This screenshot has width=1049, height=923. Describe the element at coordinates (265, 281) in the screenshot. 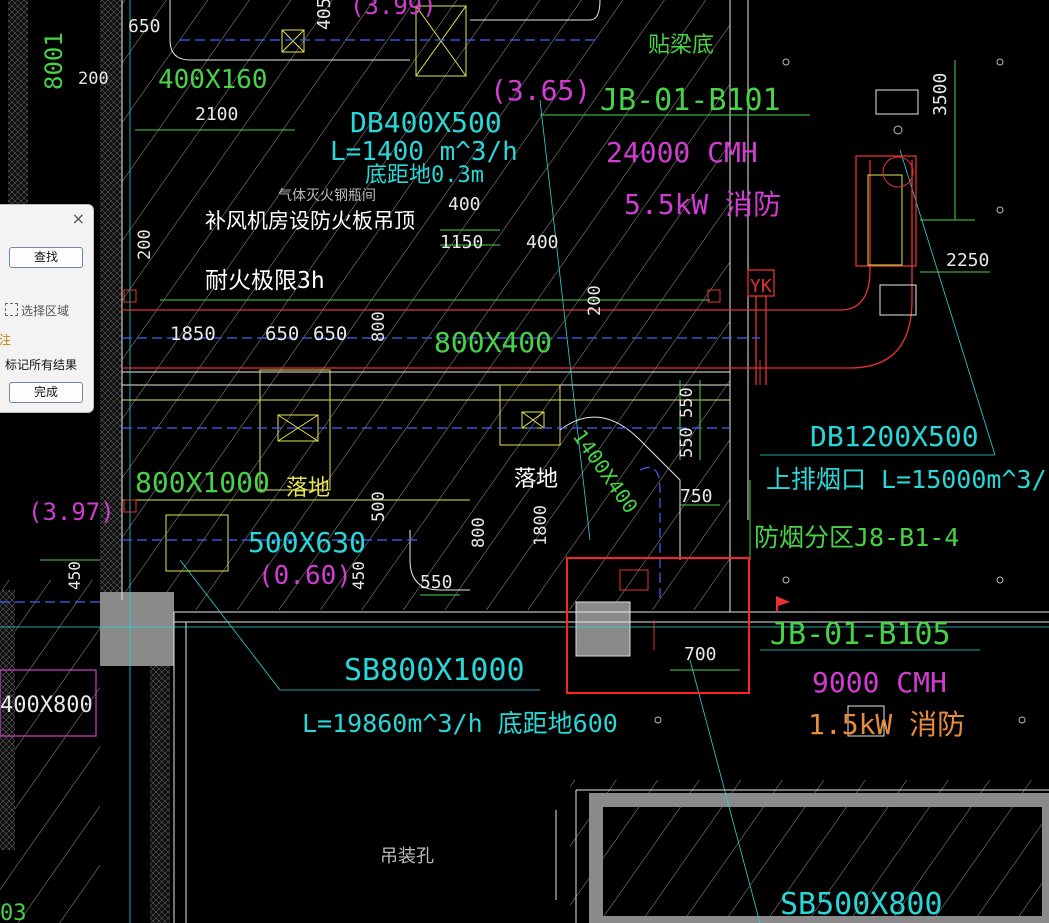

I see `fire-rating-note: 耐火极限3h` at that location.